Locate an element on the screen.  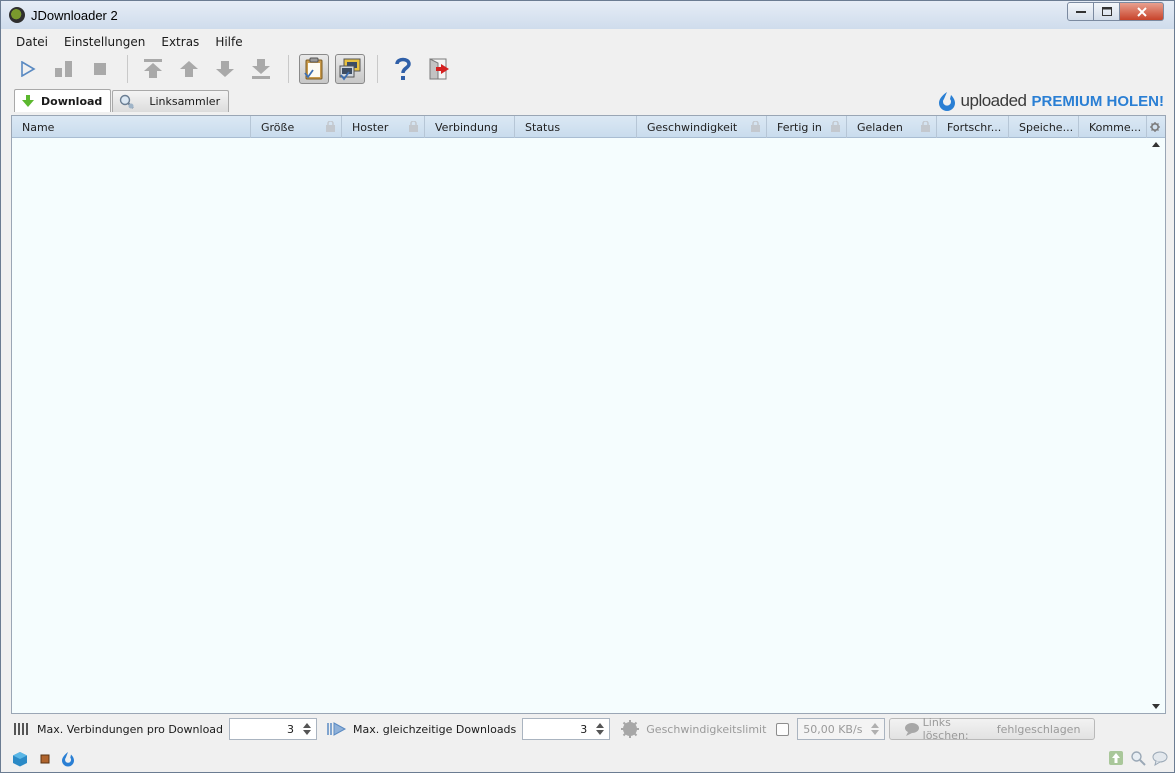
pause-icon is located at coordinates (63, 69).